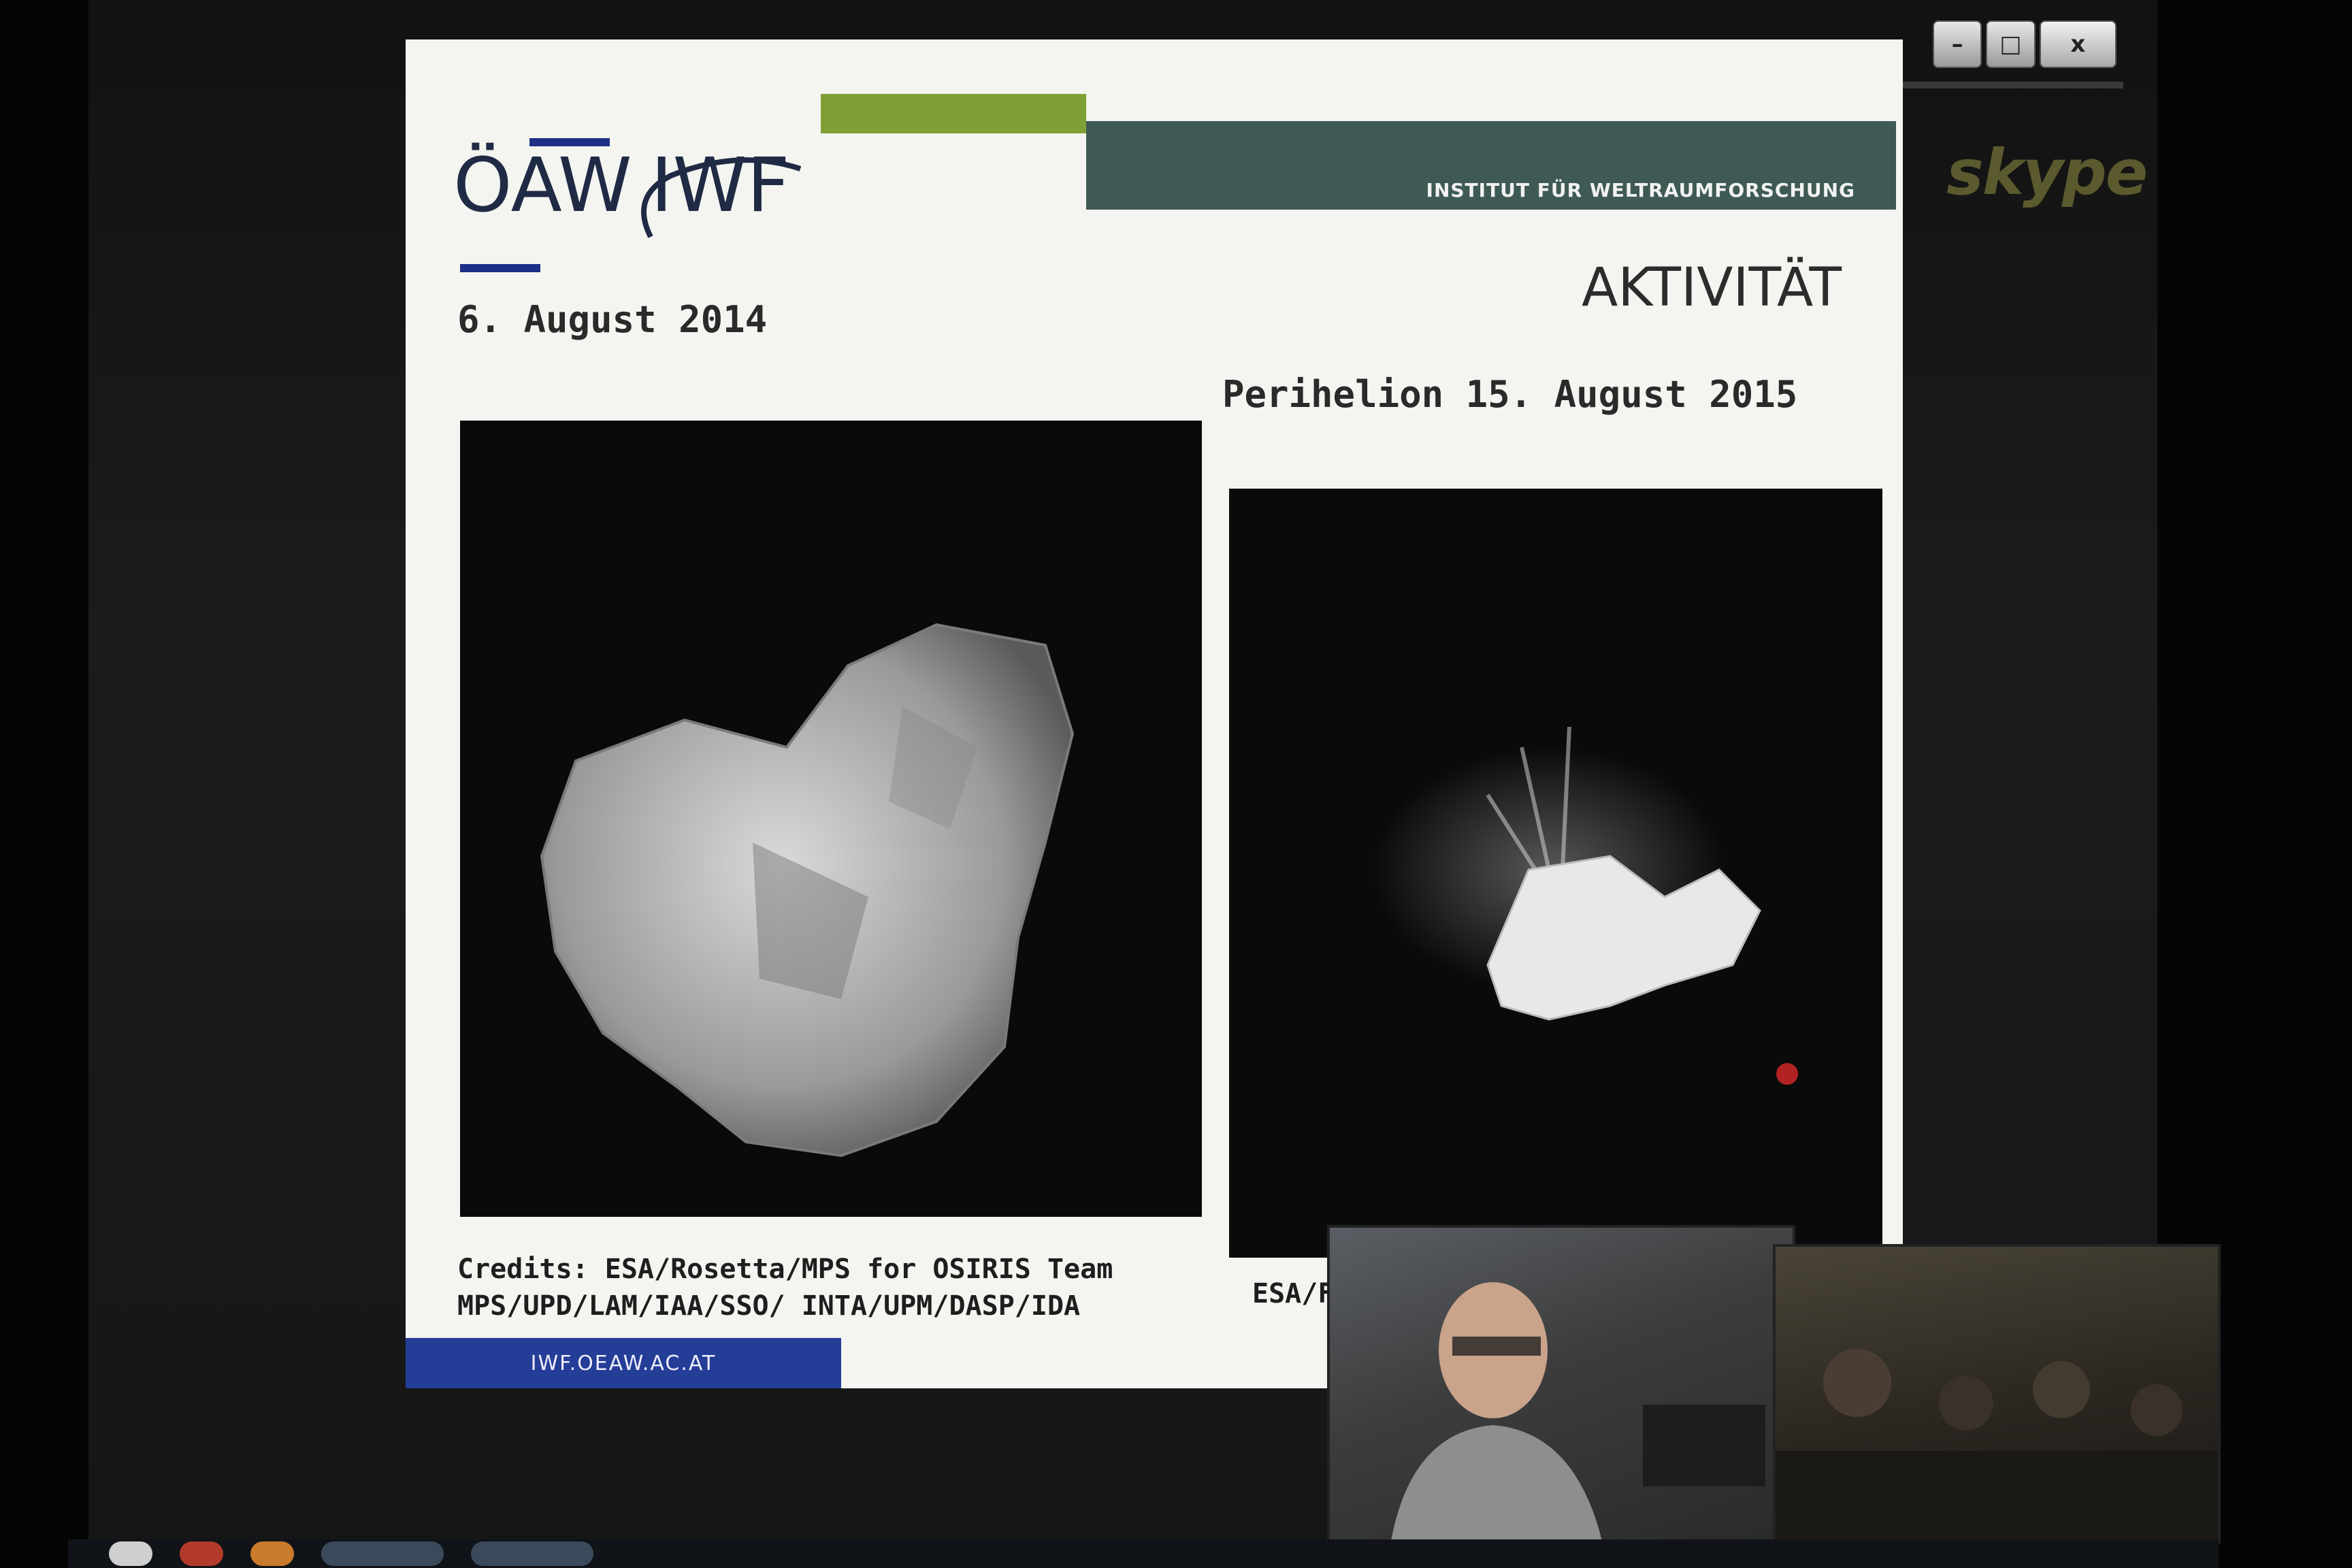 The width and height of the screenshot is (2352, 1568). I want to click on taskbar, so click(1144, 1554).